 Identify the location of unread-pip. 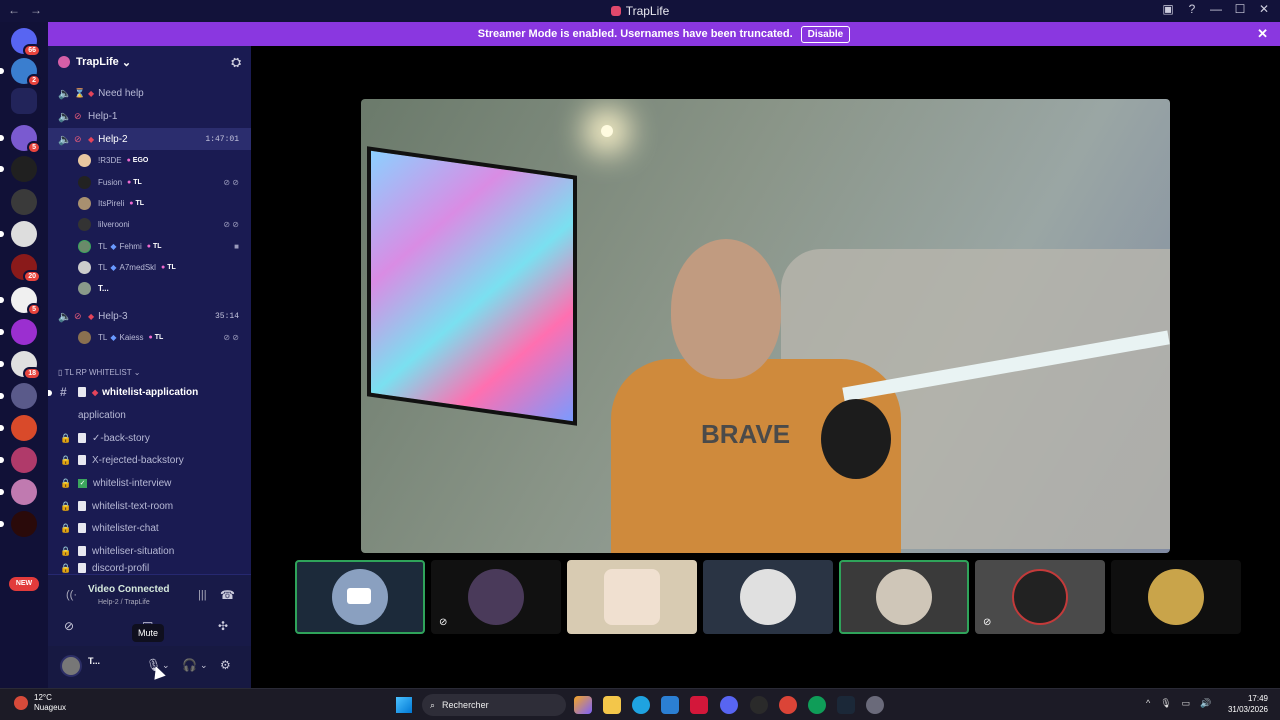
(2, 332).